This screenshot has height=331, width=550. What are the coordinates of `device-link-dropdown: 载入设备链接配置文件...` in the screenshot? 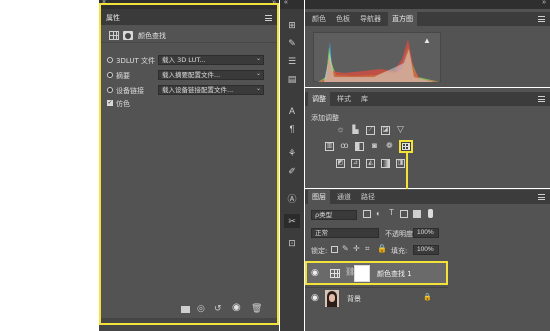 It's located at (211, 90).